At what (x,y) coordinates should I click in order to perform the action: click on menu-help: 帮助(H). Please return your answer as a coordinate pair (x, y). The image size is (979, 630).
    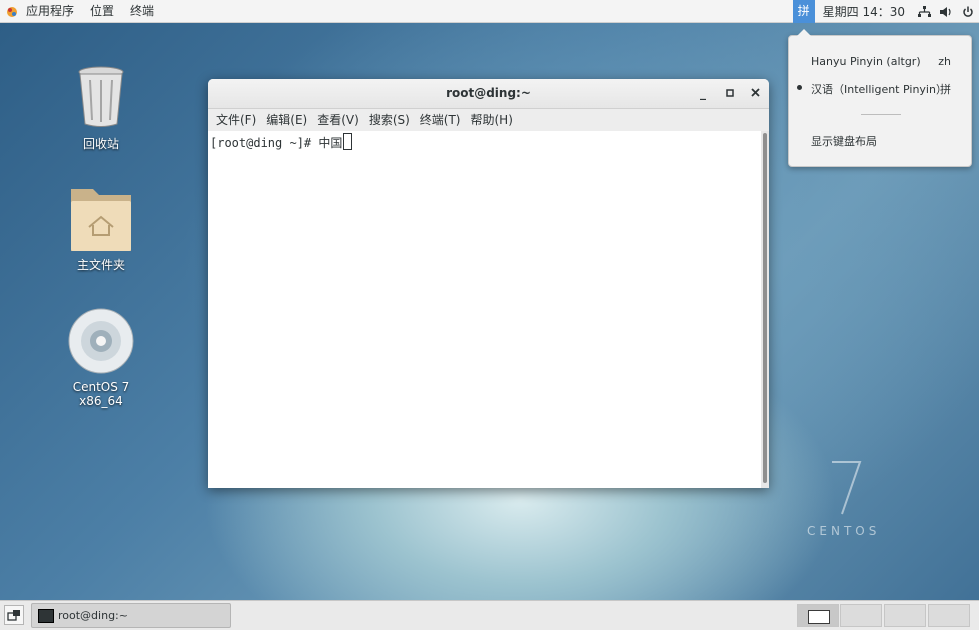
    Looking at the image, I should click on (492, 120).